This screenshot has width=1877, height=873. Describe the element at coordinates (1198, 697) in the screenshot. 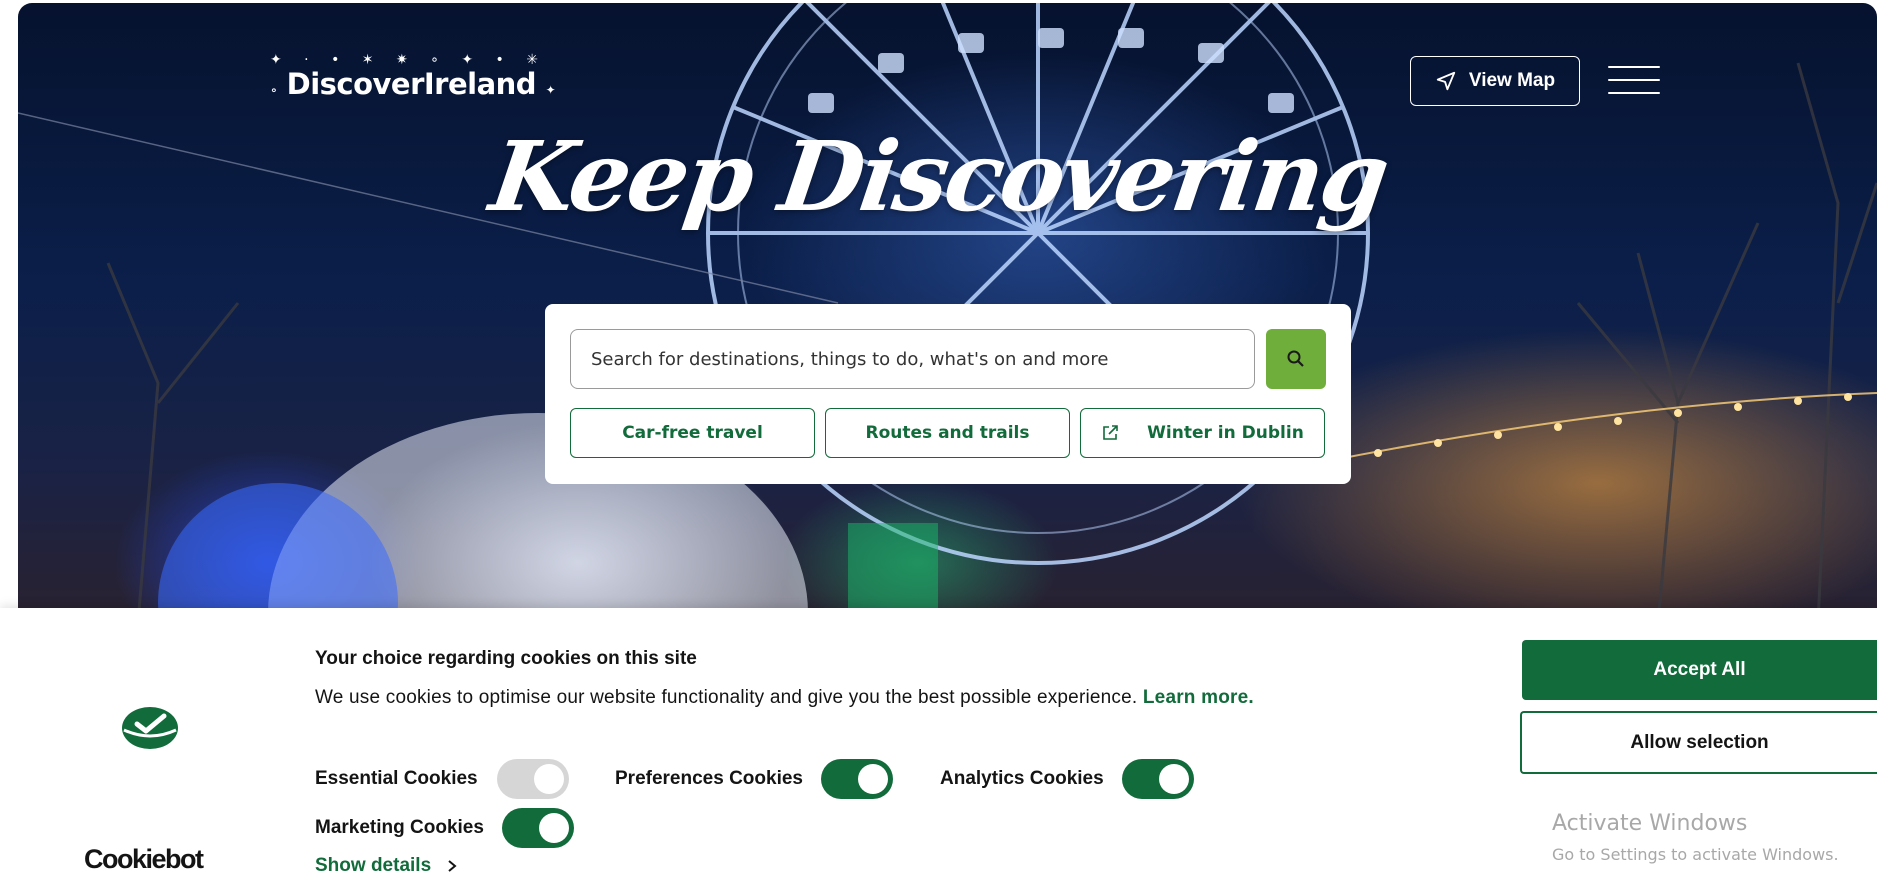

I see `learn-more-link: Learn more.` at that location.